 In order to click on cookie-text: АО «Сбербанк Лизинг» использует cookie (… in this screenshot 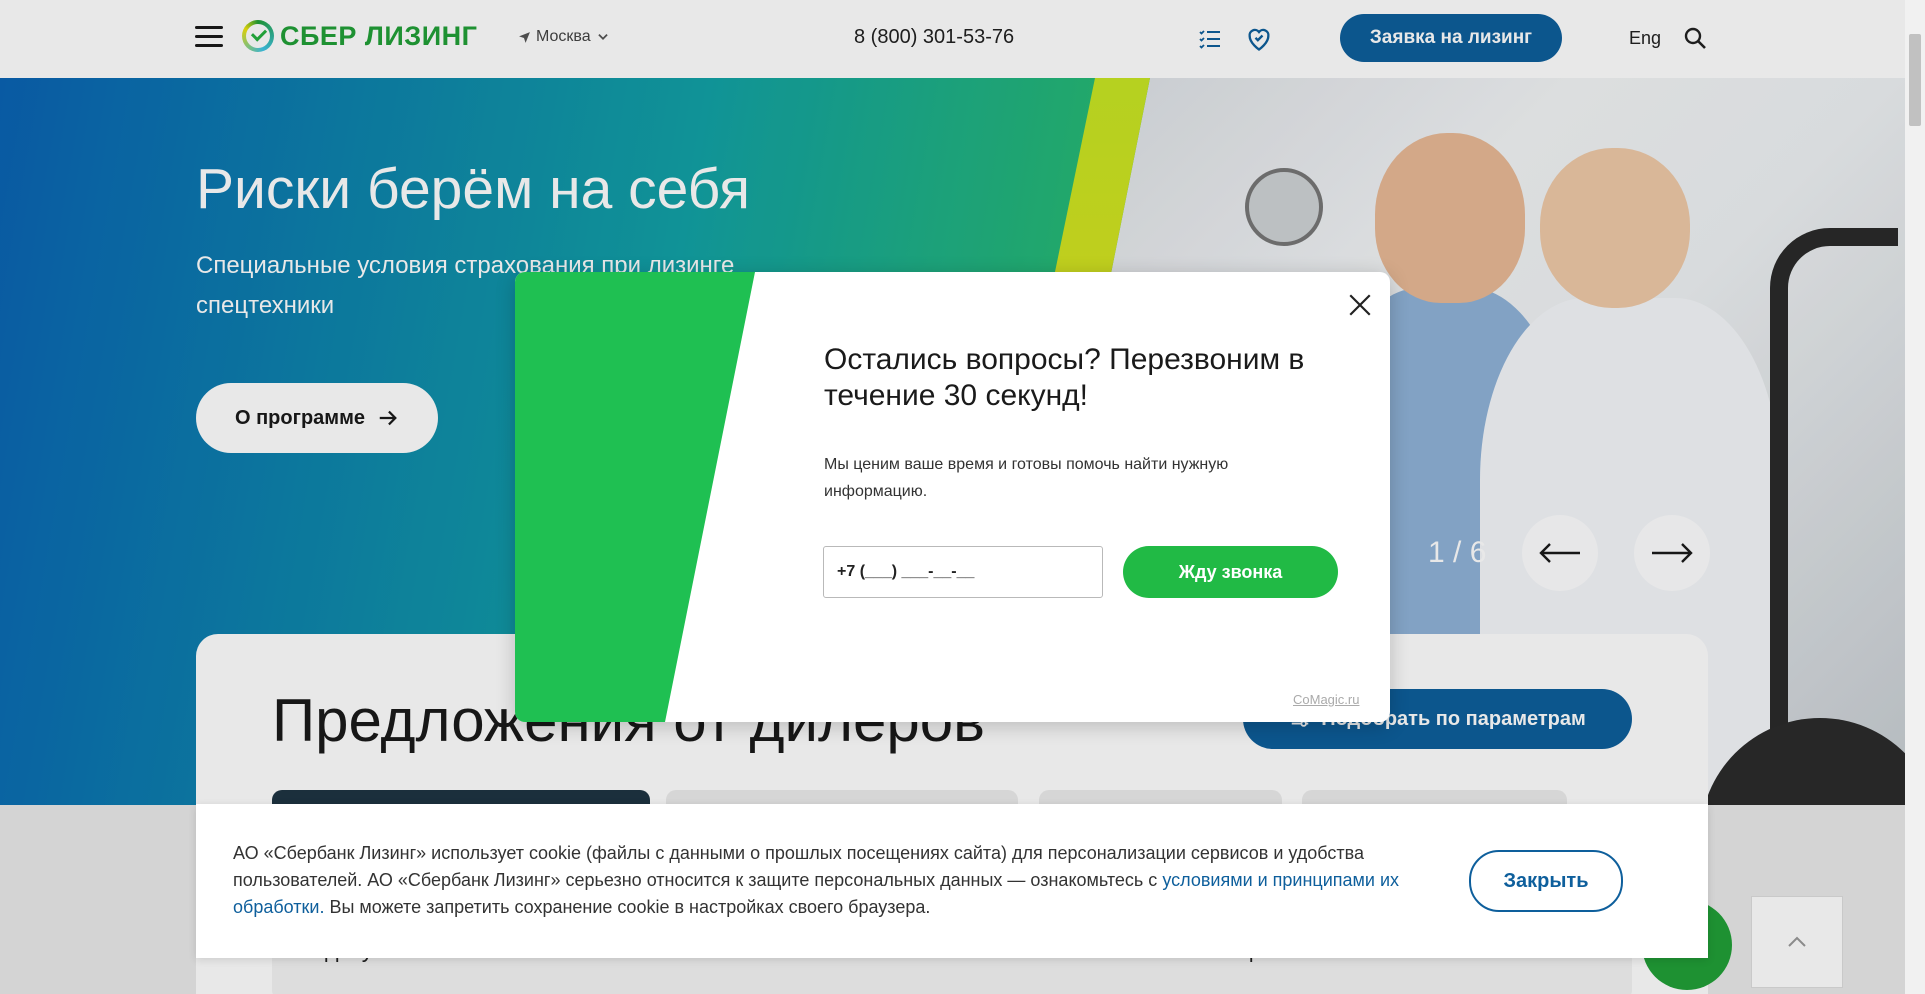, I will do `click(823, 880)`.